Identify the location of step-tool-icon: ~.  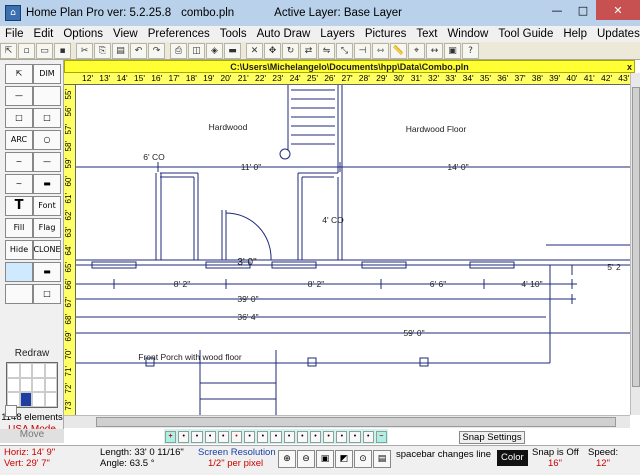
(19, 184).